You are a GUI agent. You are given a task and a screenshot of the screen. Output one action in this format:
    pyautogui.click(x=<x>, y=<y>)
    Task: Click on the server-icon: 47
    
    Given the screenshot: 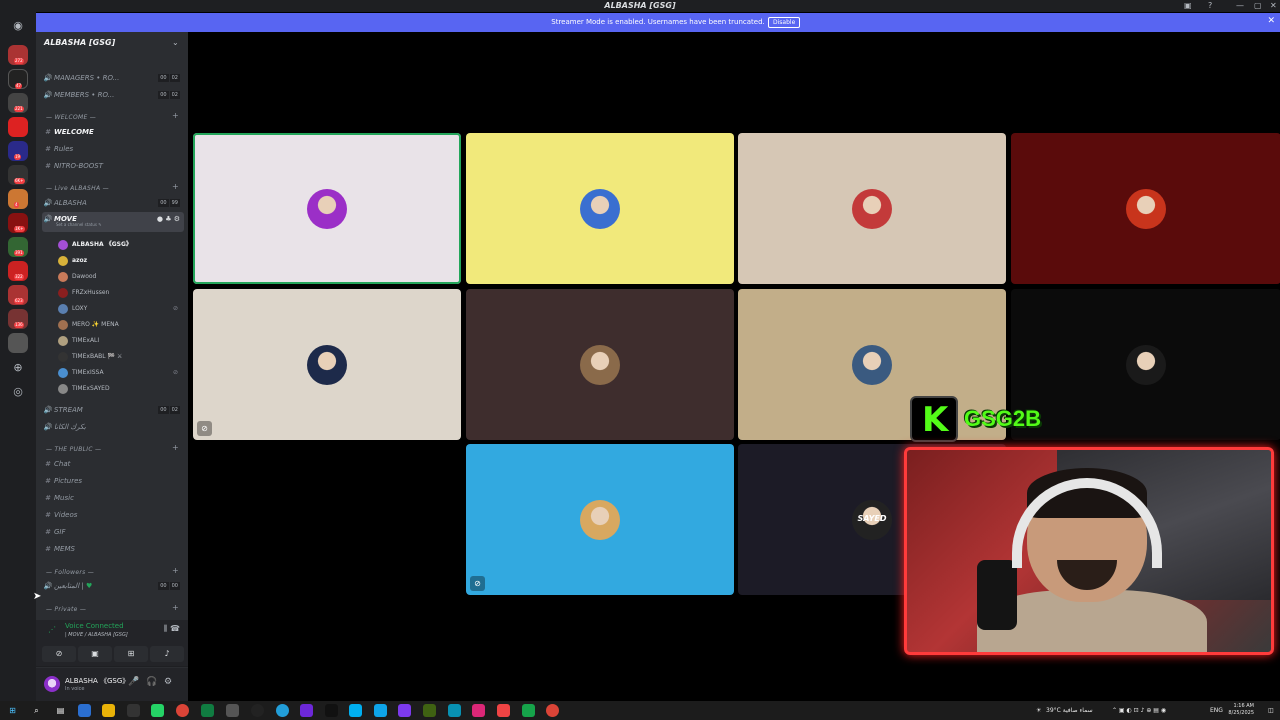 What is the action you would take?
    pyautogui.click(x=18, y=79)
    